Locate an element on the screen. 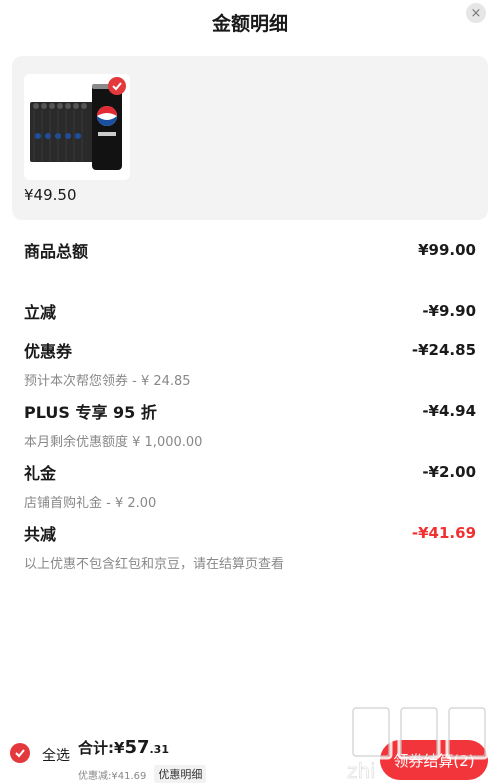 The width and height of the screenshot is (500, 784). row-label: 立减 is located at coordinates (40, 312).